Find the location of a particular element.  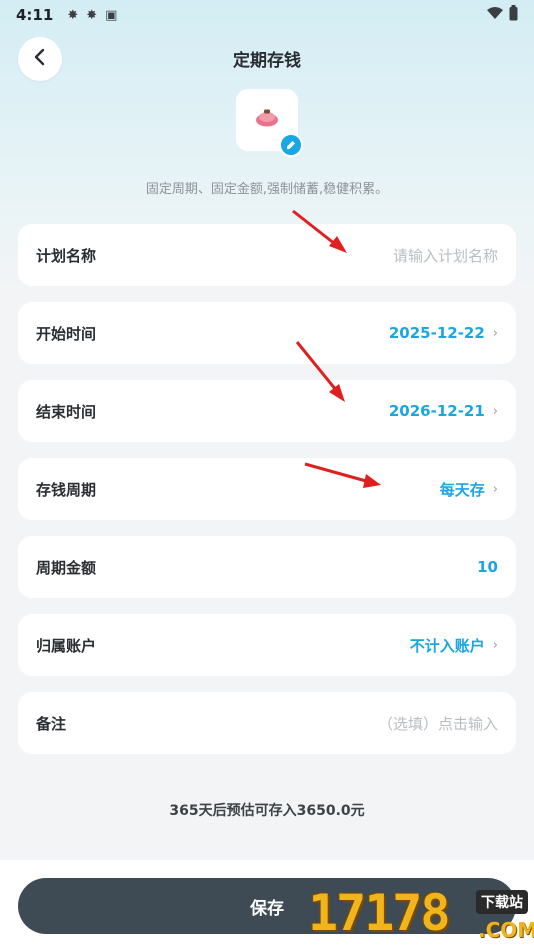

period-label: 存钱周期 is located at coordinates (66, 489).